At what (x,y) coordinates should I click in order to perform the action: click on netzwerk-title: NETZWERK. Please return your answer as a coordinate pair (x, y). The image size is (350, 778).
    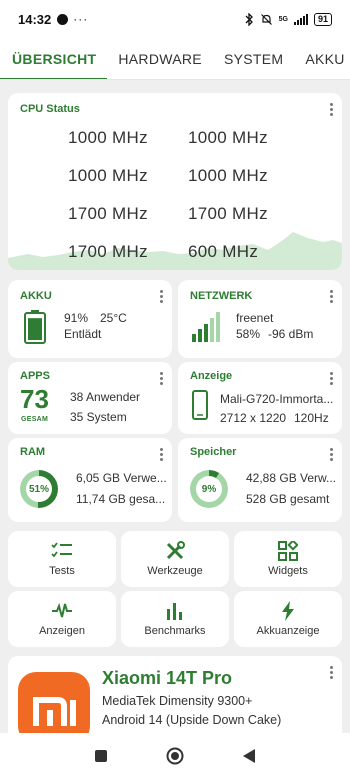
    Looking at the image, I should click on (221, 296).